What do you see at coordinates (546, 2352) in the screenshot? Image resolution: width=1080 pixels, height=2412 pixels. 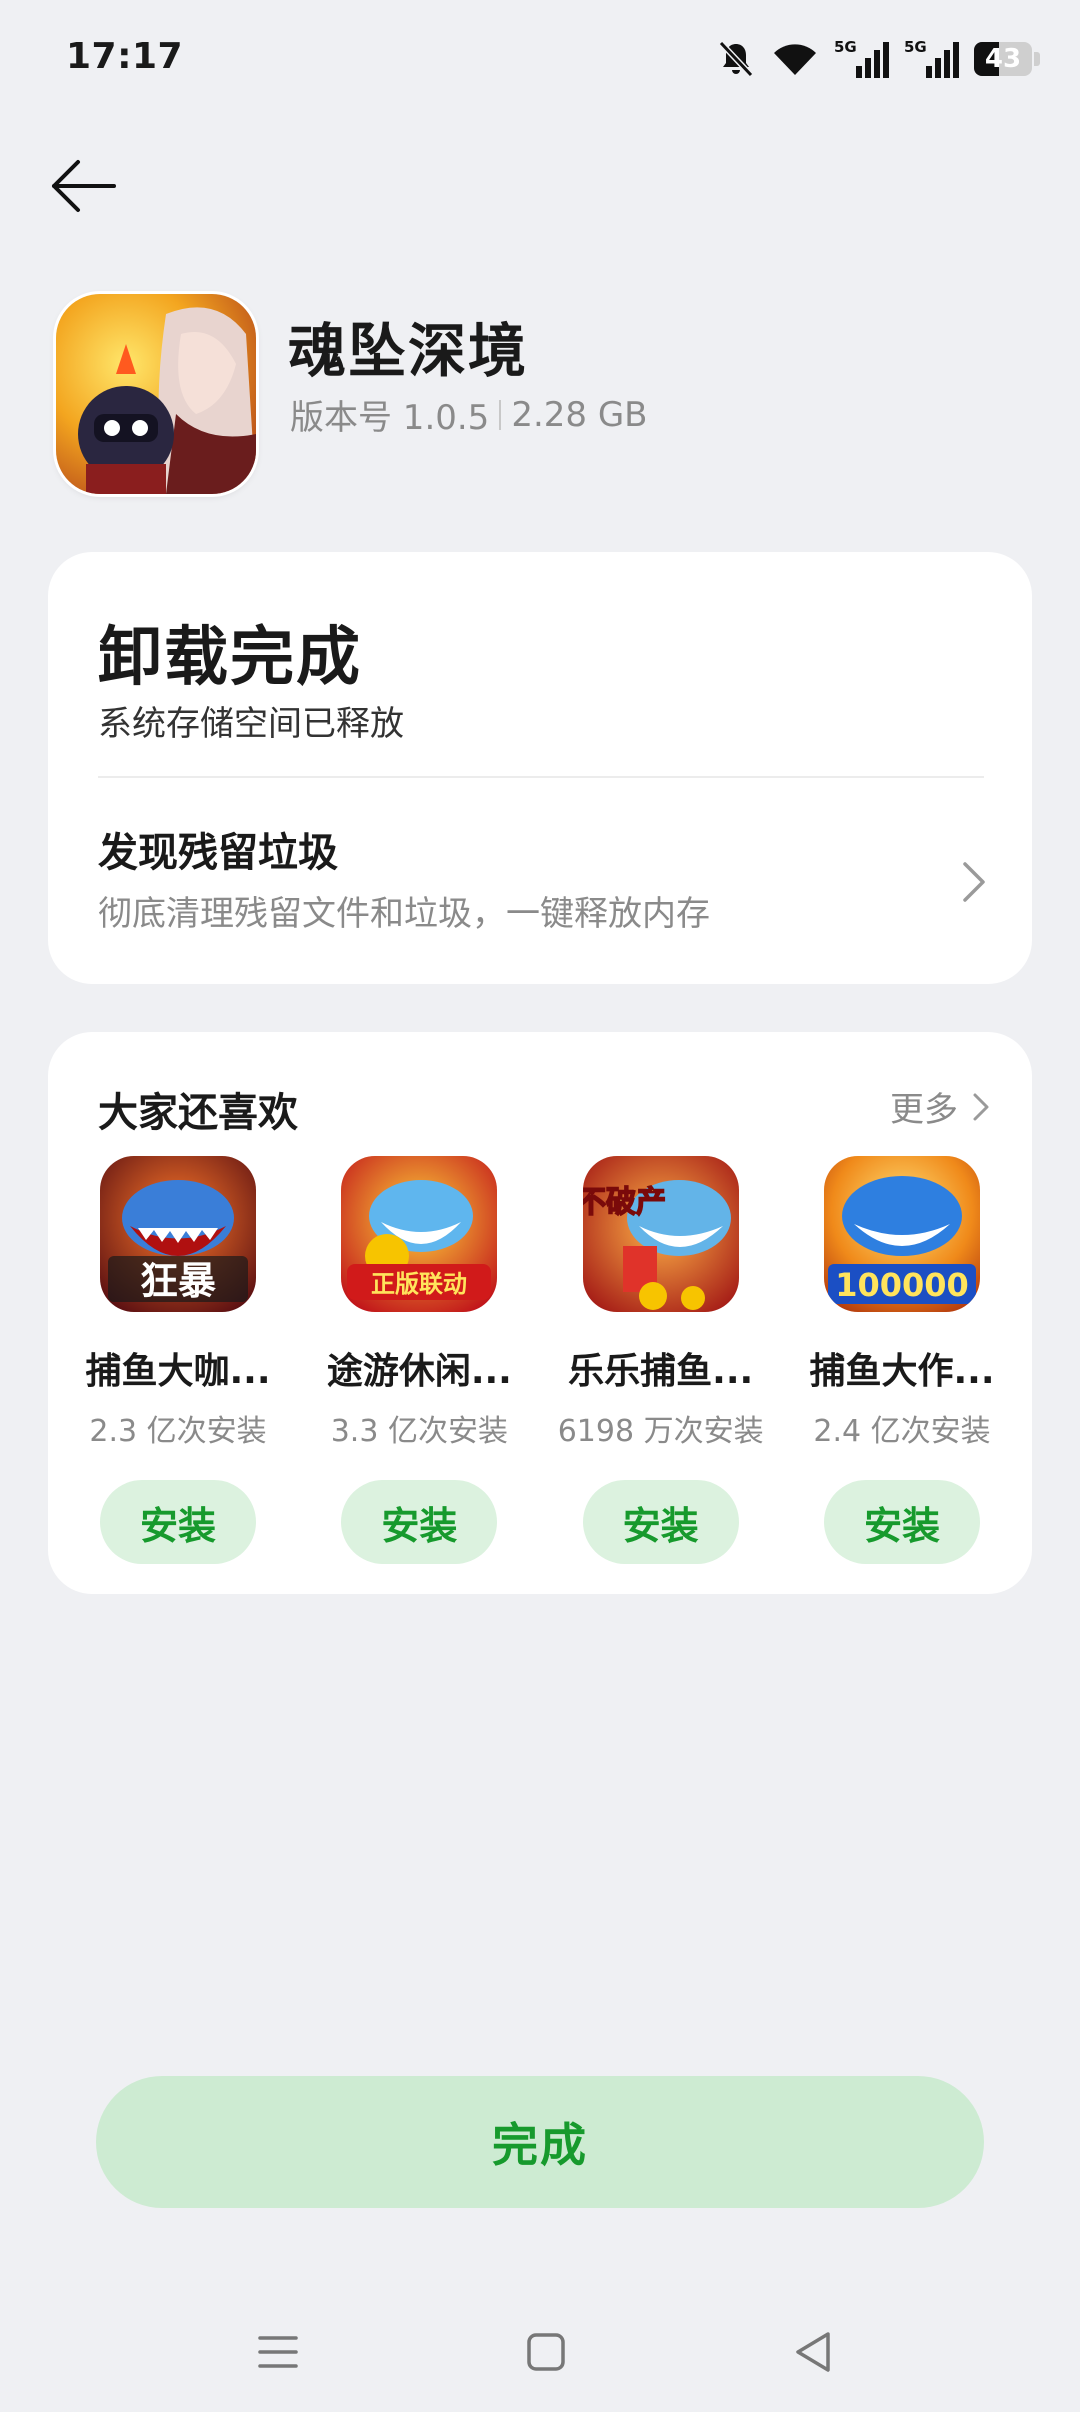 I see `home-icon` at bounding box center [546, 2352].